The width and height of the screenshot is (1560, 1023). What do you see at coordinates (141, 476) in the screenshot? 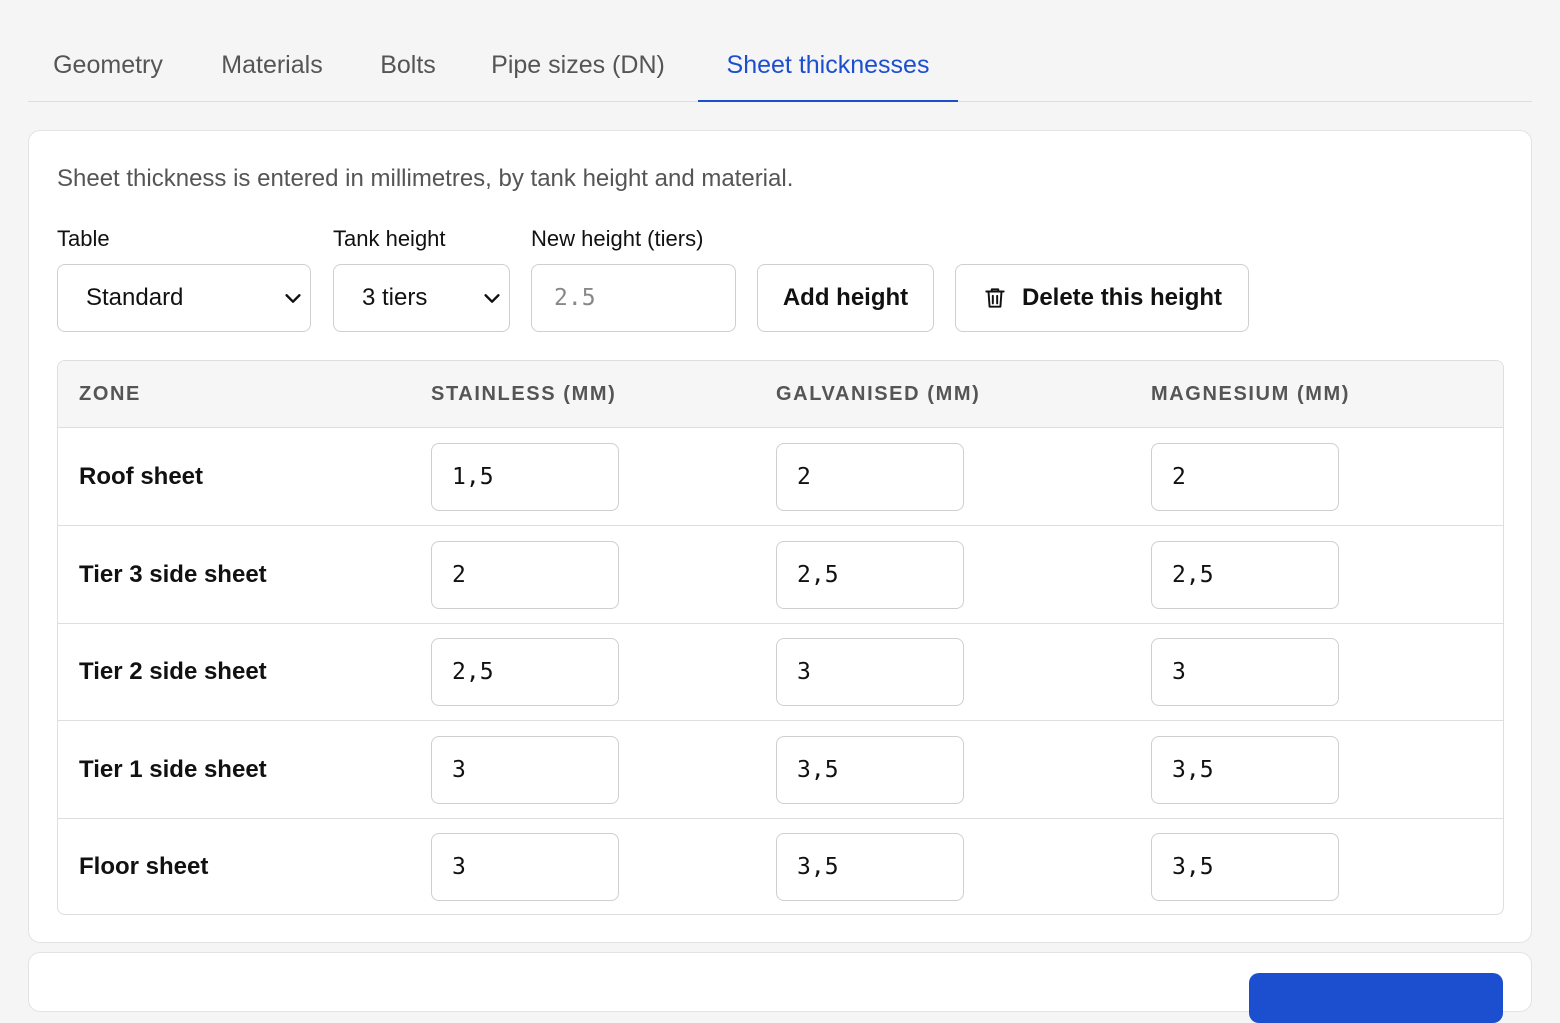
I see `zone-name: Roof sheet` at bounding box center [141, 476].